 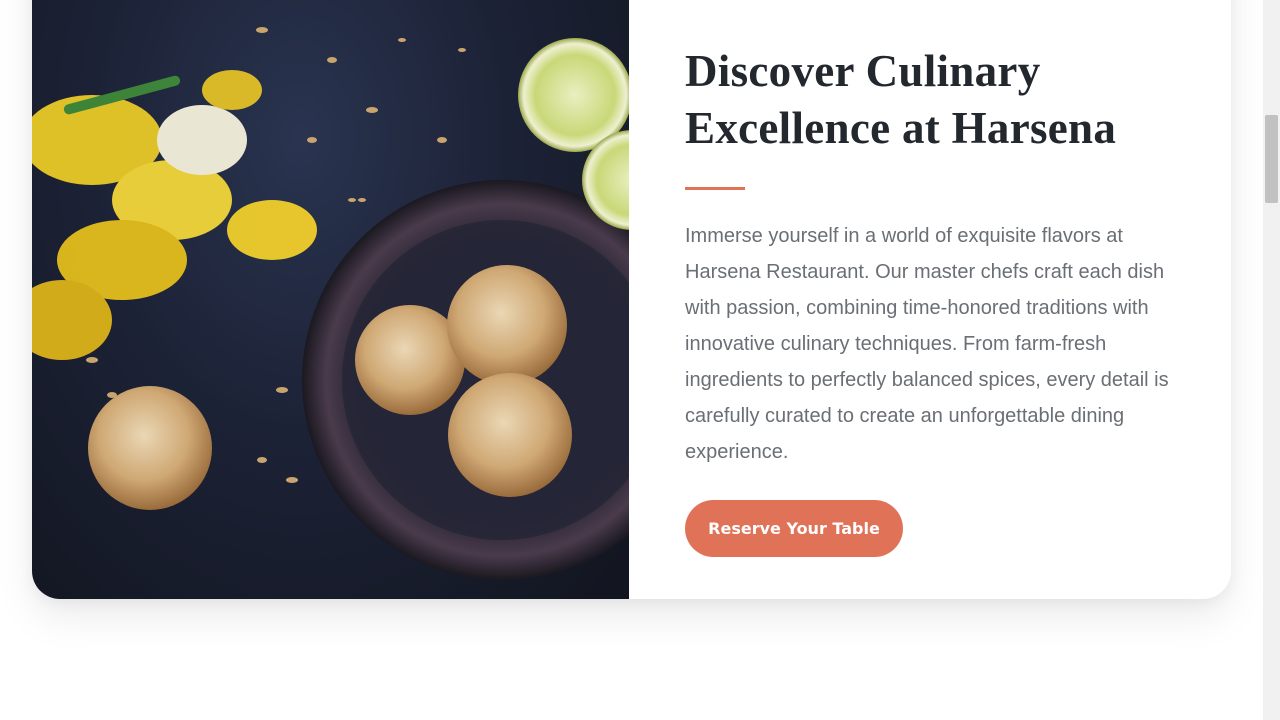 I want to click on section-heading: Discover Culinary Excellence at Harsena, so click(x=901, y=99).